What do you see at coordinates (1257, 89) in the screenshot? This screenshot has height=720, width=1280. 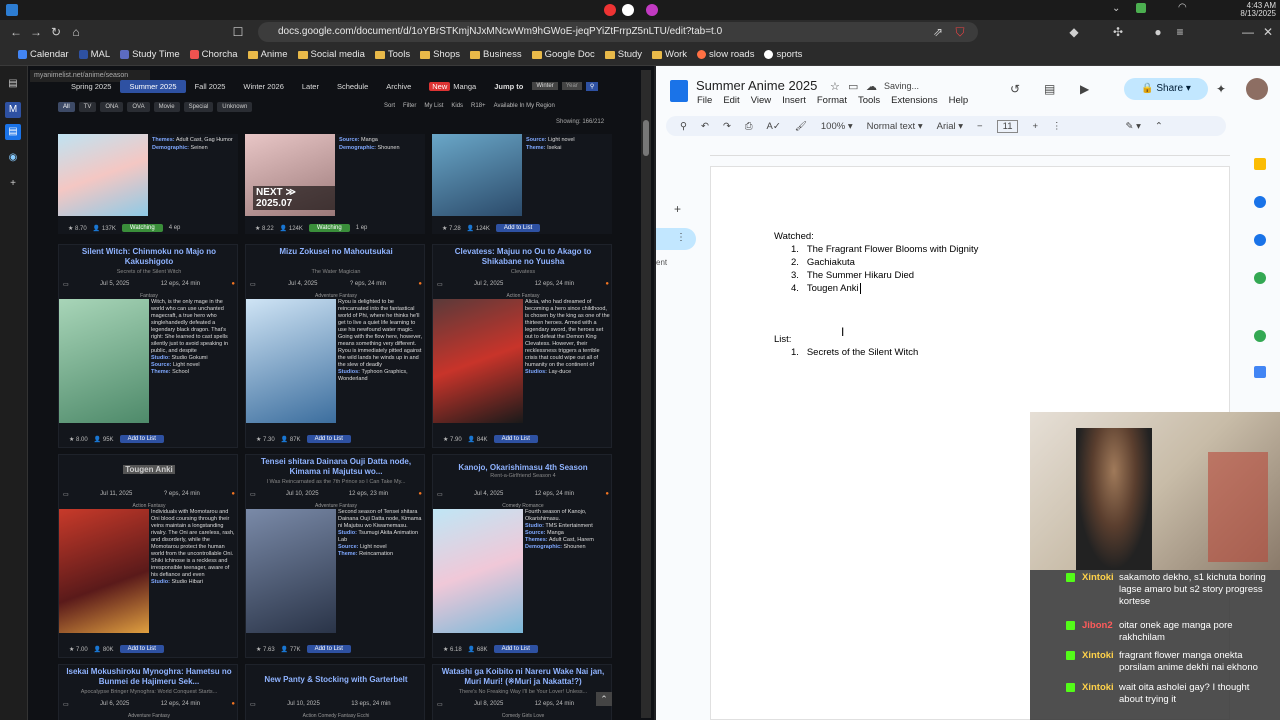 I see `avatar` at bounding box center [1257, 89].